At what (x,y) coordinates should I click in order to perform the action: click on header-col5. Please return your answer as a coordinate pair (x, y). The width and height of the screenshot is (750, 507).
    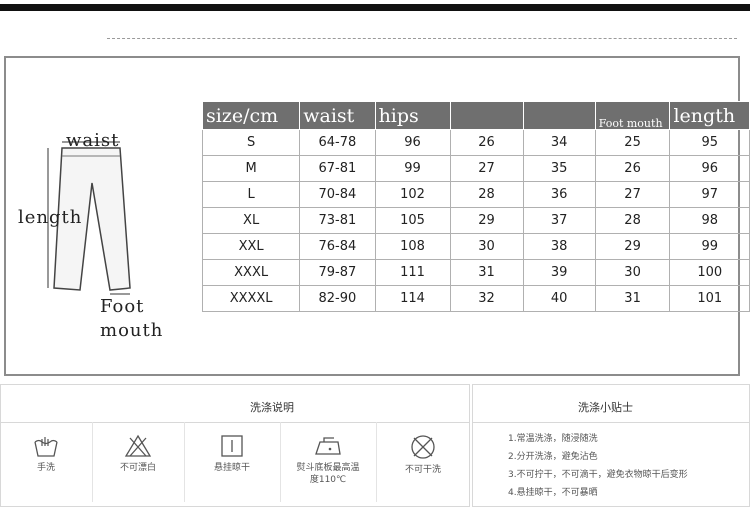
    Looking at the image, I should click on (559, 115).